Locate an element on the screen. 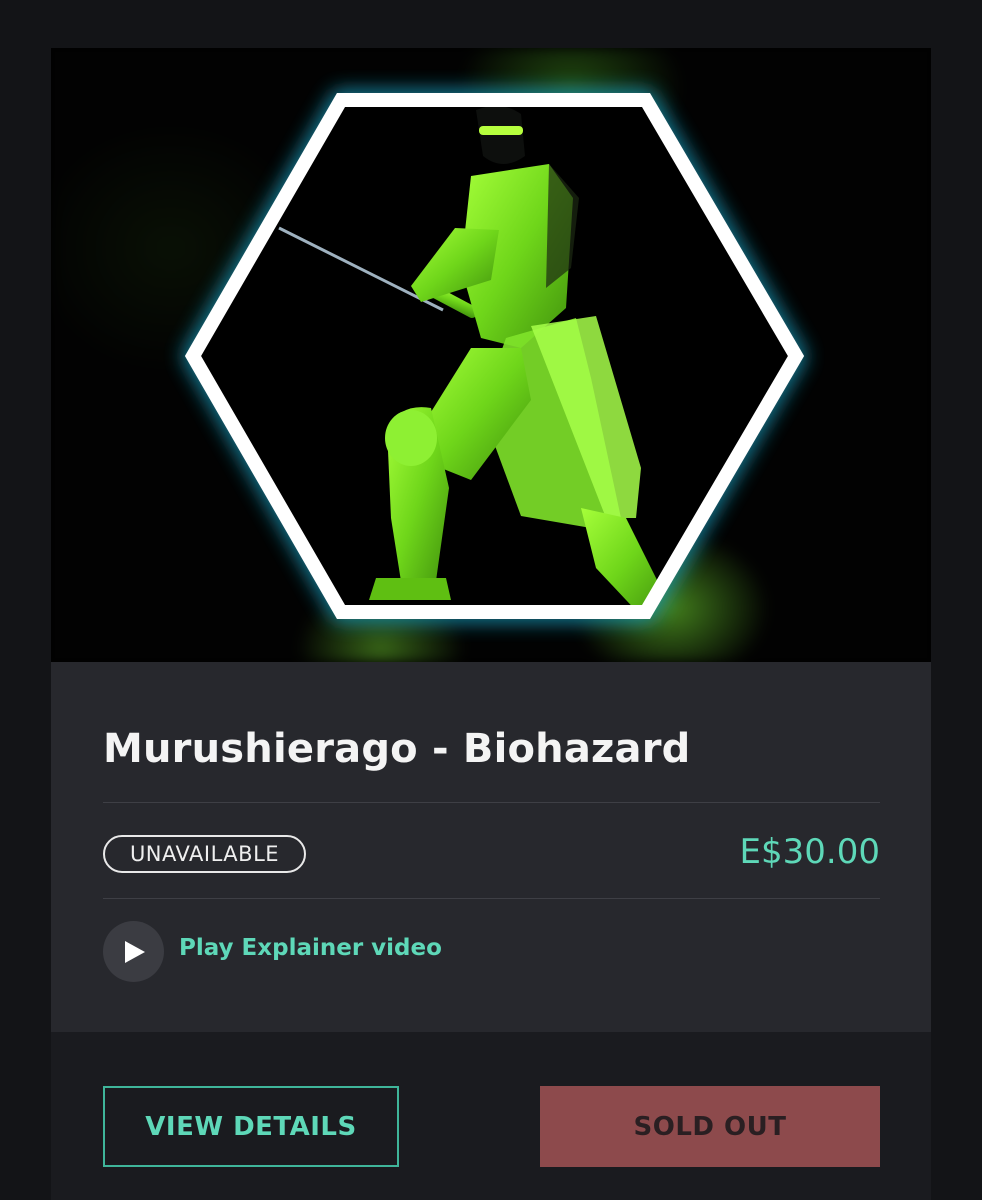 Image resolution: width=982 pixels, height=1200 pixels. sold-out-button: SOLD OUT is located at coordinates (710, 1126).